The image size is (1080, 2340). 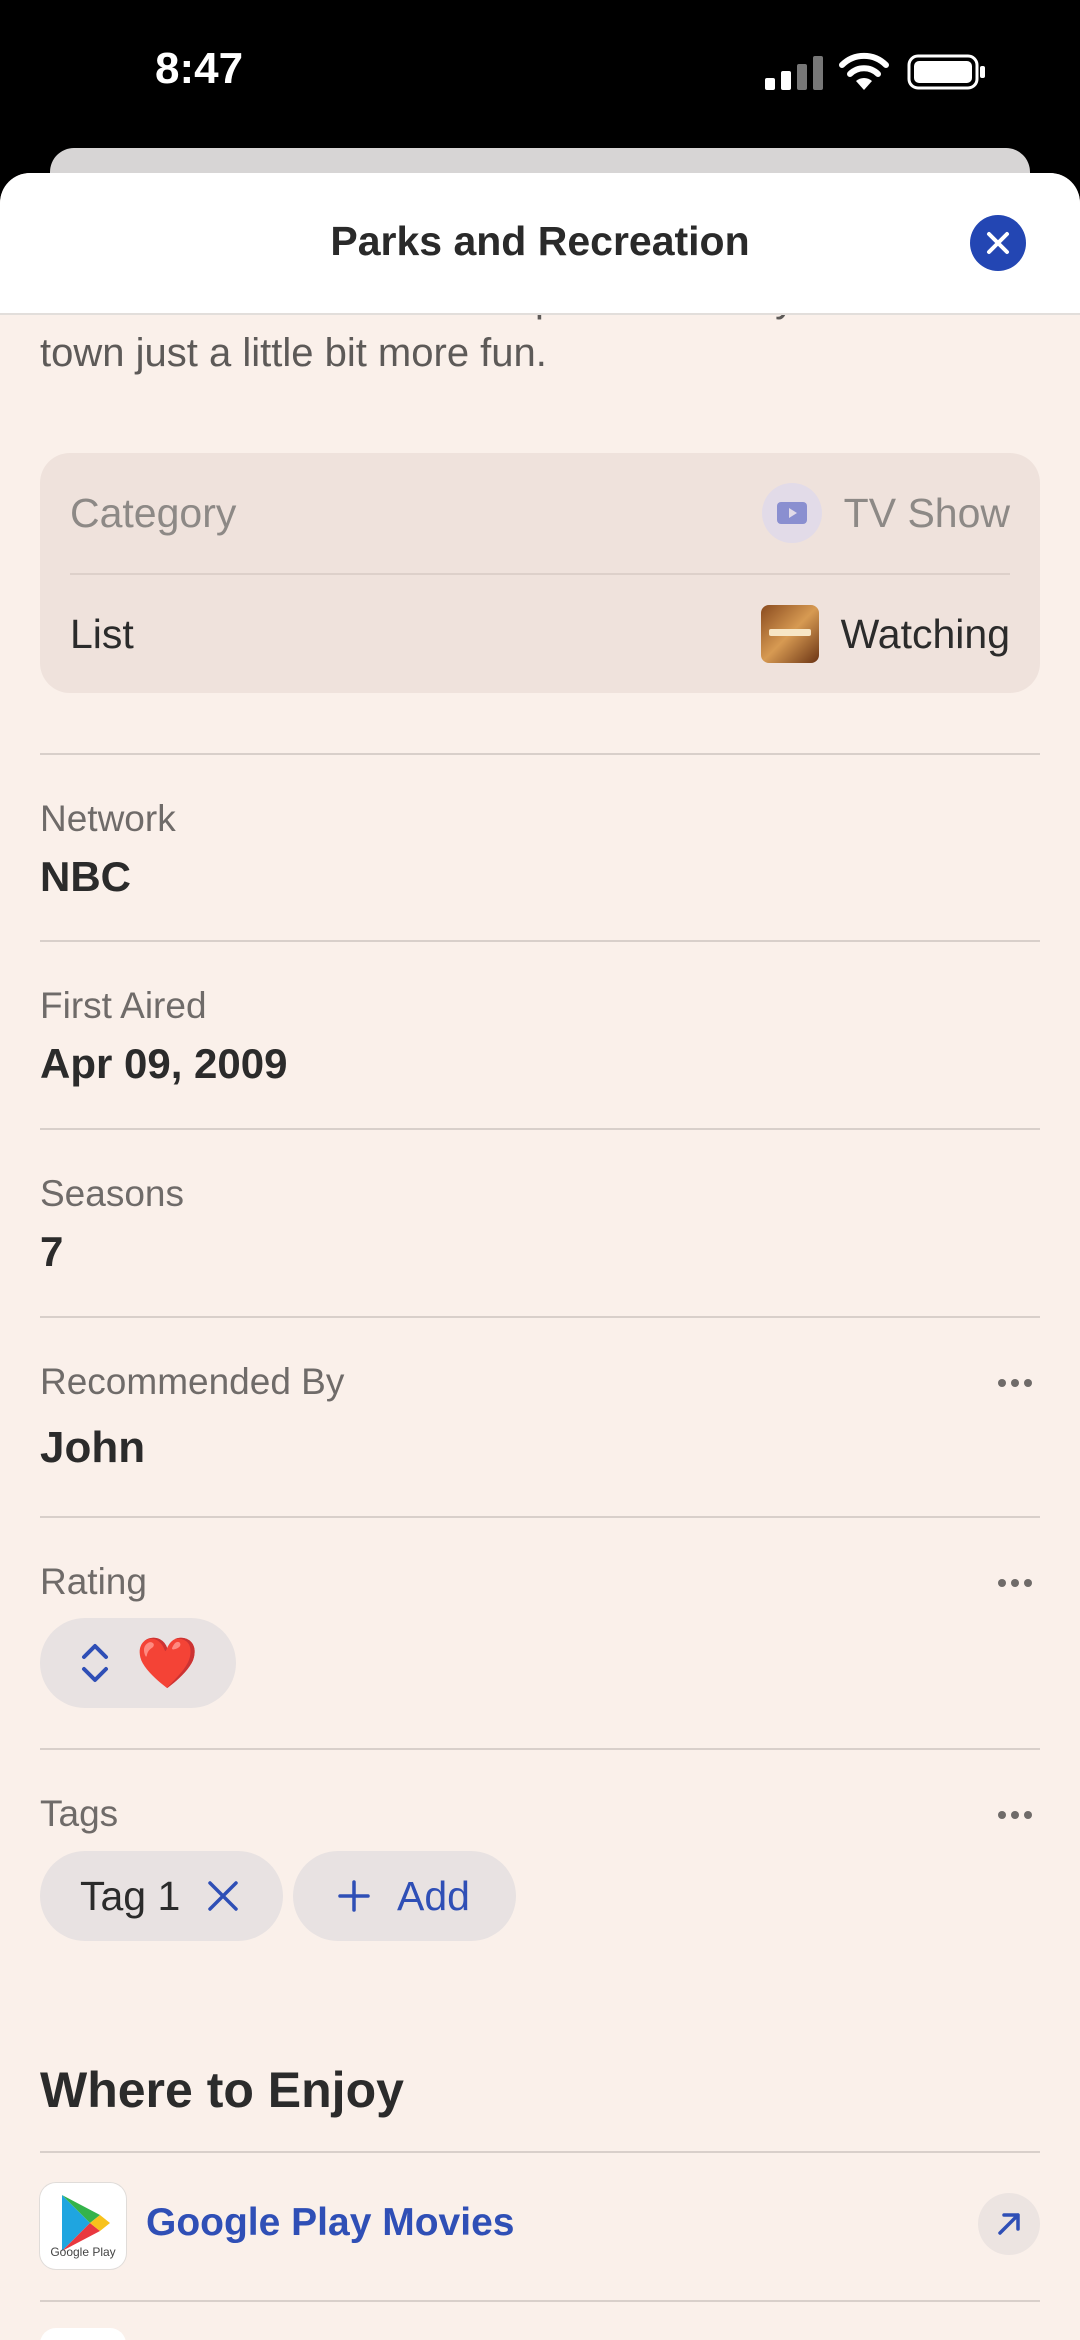 I want to click on sheet-header: Parks and Recreation, so click(x=540, y=244).